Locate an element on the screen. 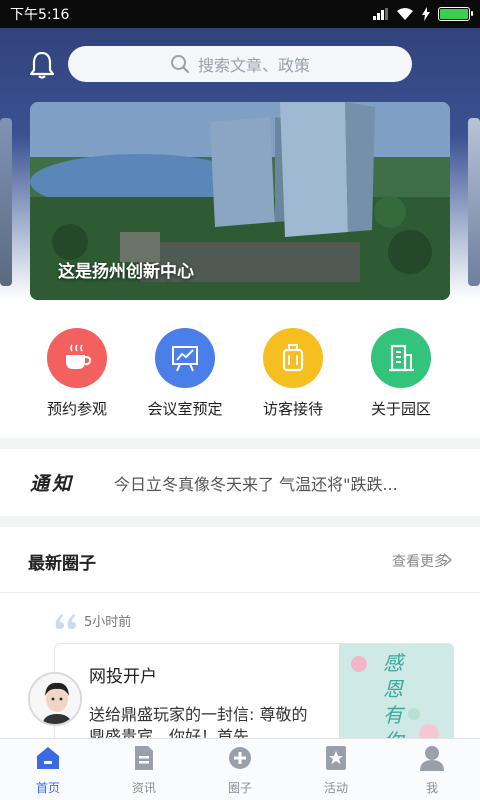 This screenshot has height=800, width=480. person-icon is located at coordinates (432, 758).